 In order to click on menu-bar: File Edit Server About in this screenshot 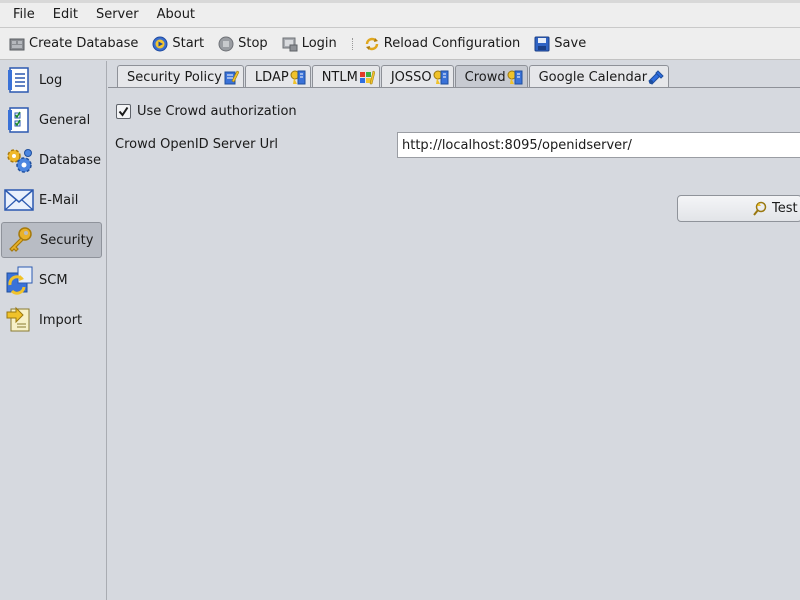, I will do `click(400, 14)`.